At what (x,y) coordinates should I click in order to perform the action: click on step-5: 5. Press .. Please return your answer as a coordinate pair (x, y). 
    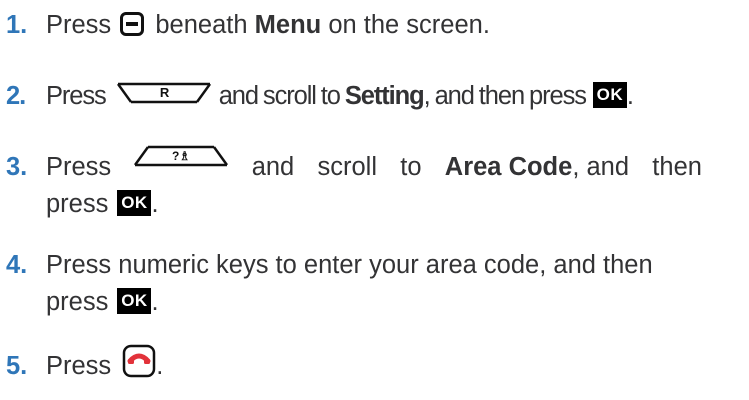
    Looking at the image, I should click on (374, 365).